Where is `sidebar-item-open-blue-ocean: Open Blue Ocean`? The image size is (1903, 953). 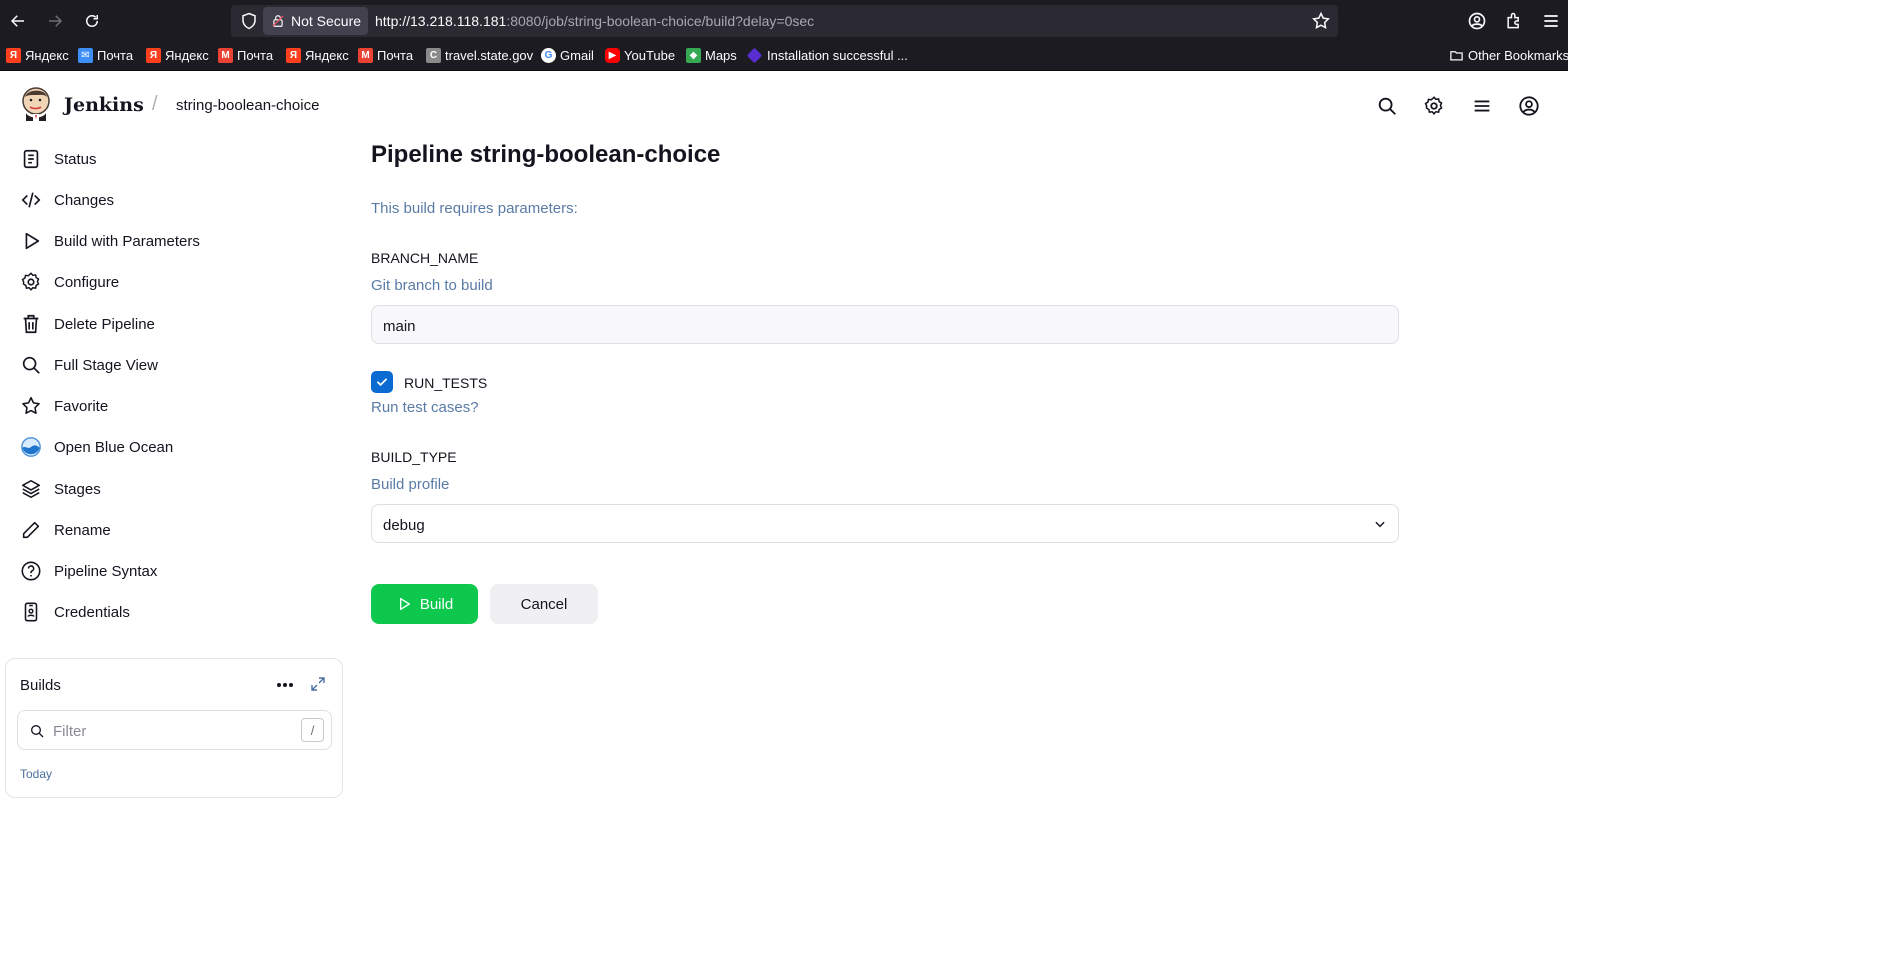
sidebar-item-open-blue-ocean: Open Blue Ocean is located at coordinates (96, 447).